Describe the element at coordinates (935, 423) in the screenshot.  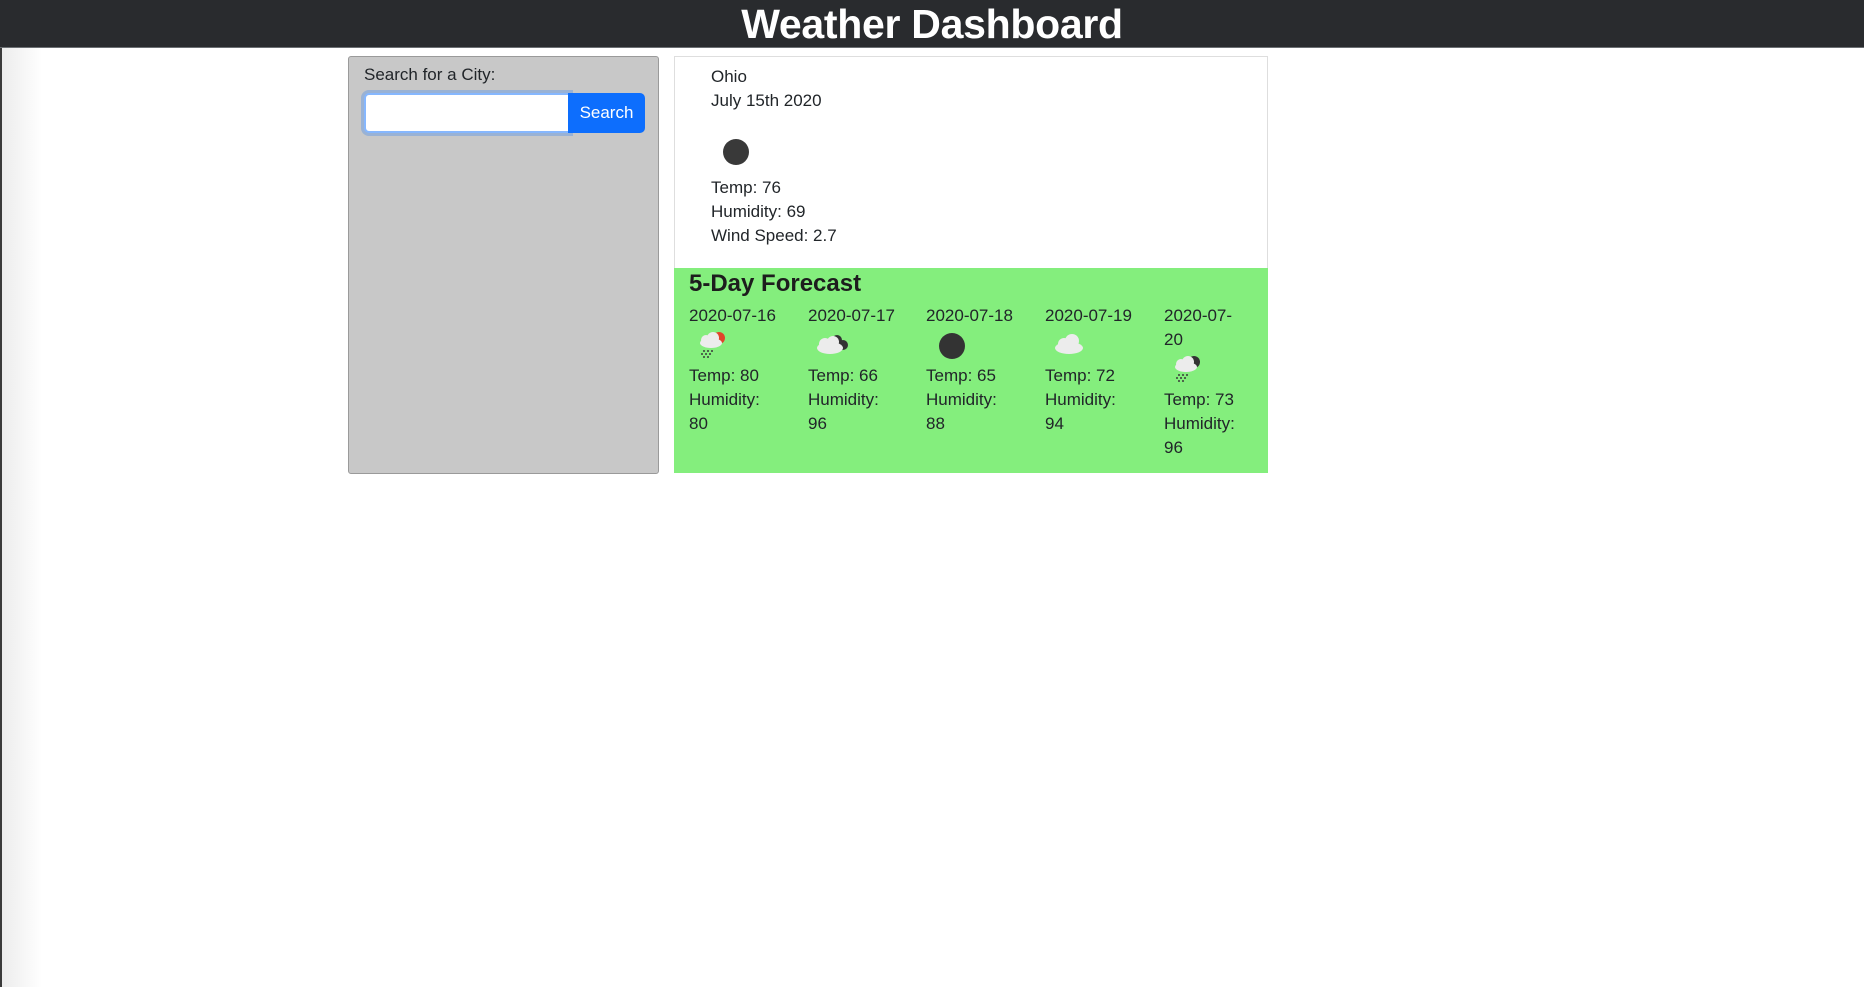
I see `forecast-humidity-value: 88` at that location.